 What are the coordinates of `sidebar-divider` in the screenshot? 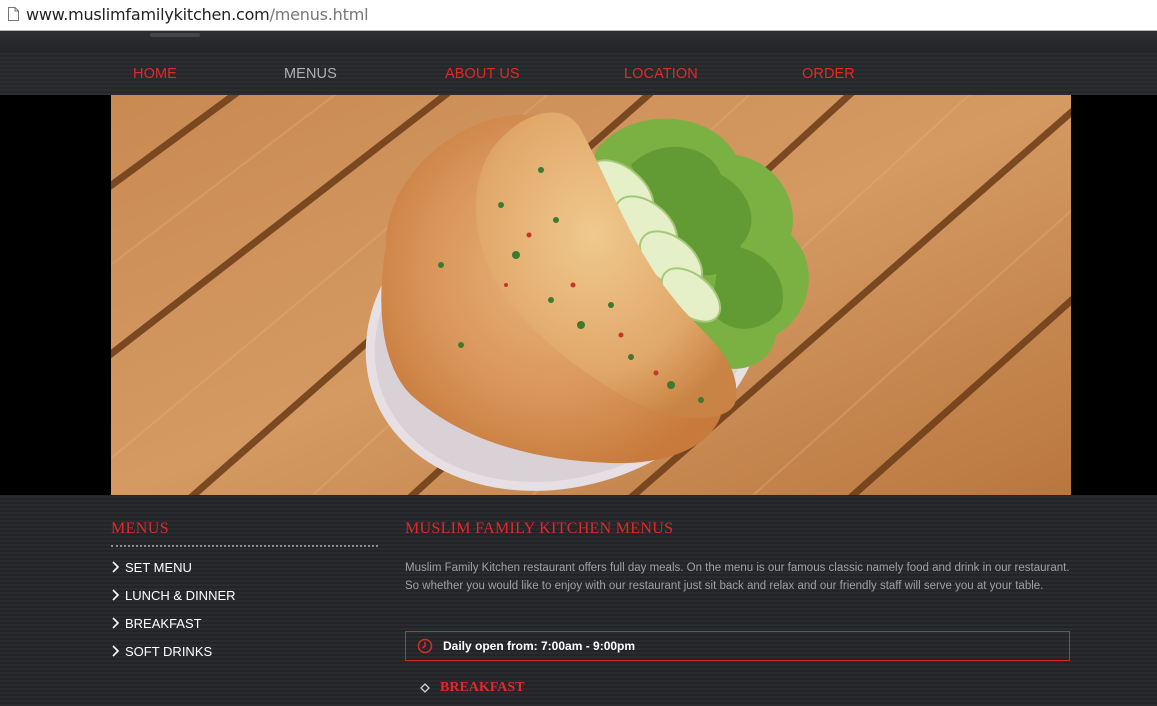 It's located at (244, 546).